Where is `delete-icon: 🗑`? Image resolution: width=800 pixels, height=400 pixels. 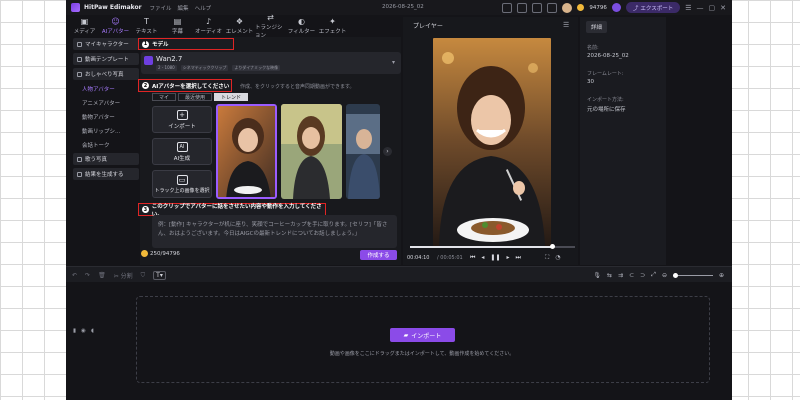
delete-icon: 🗑 is located at coordinates (102, 275).